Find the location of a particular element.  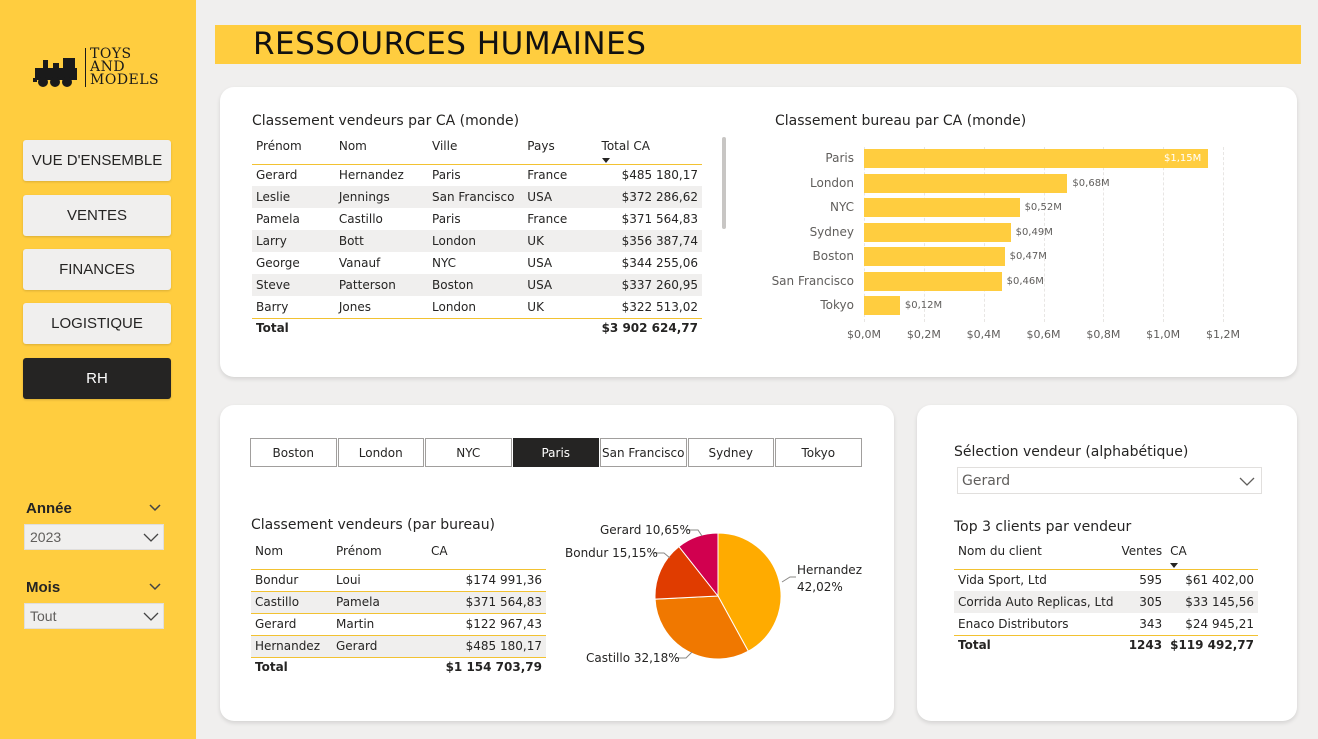

x-axis-tick: $0,6M is located at coordinates (1043, 334).